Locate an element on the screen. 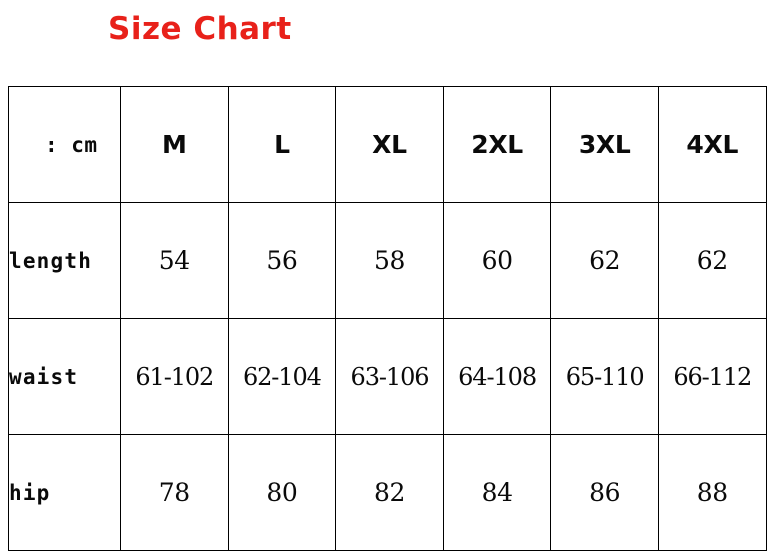 This screenshot has height=559, width=774. hip-2xl: 84 is located at coordinates (497, 492).